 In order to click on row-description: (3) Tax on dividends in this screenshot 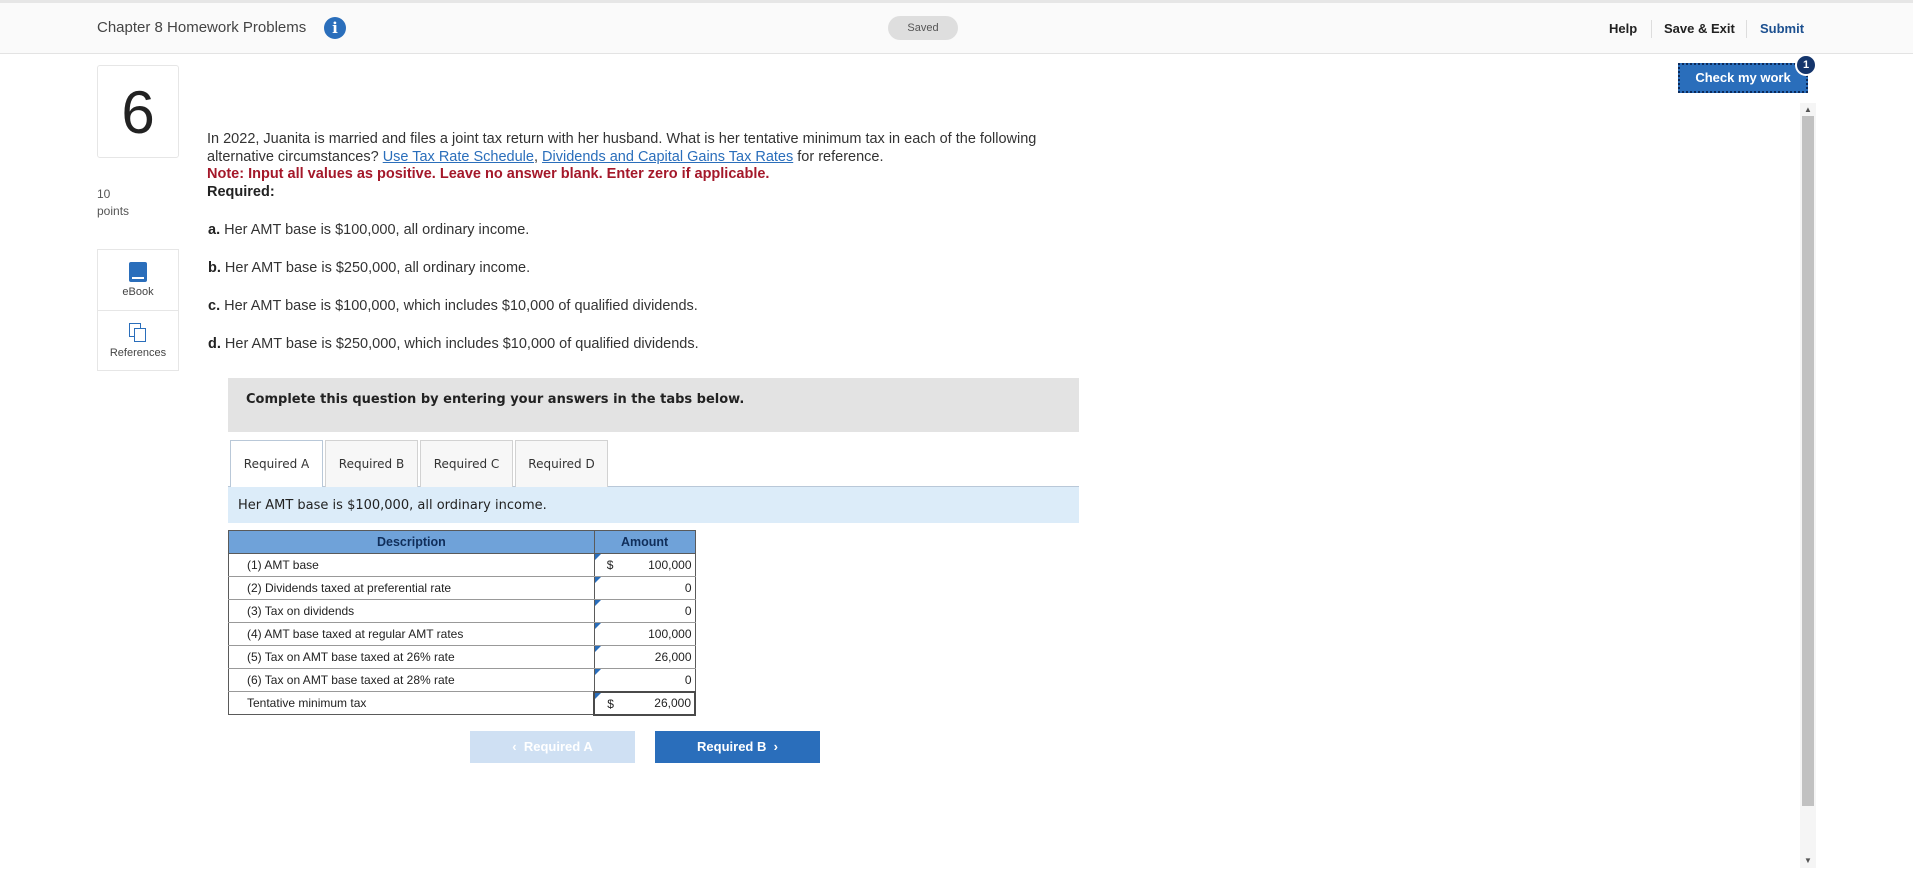, I will do `click(411, 611)`.